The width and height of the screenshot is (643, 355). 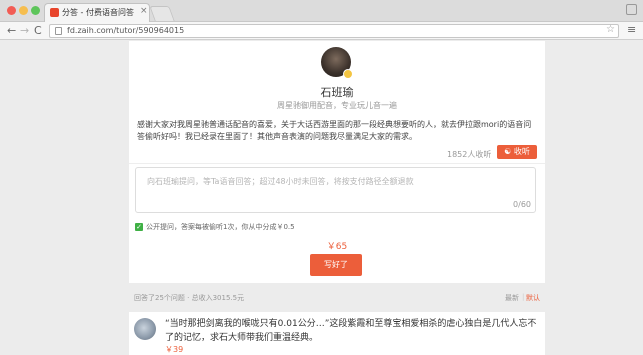 I want to click on address-bar: fd.zaih.com/tutor/590964015 ☆, so click(x=334, y=31).